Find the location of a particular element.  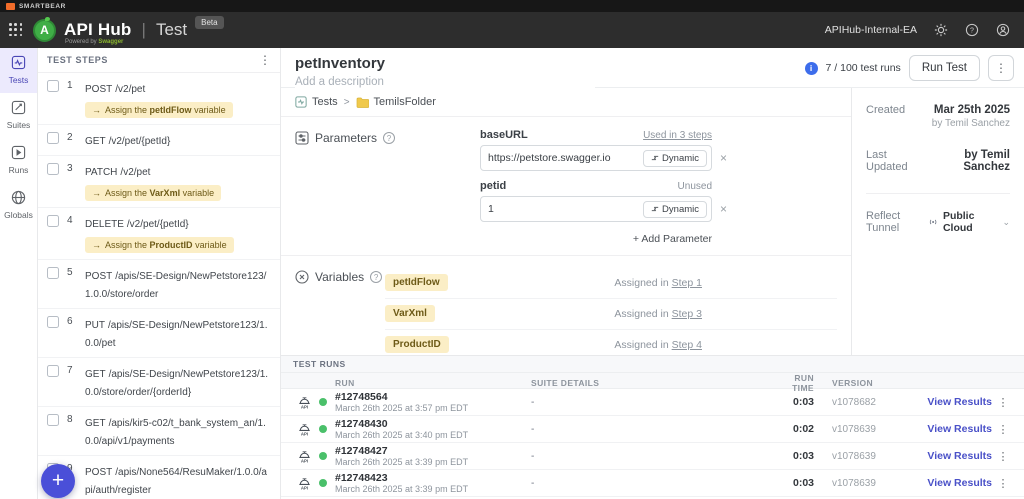

sidebar-item-suites: Suites is located at coordinates (18, 115).